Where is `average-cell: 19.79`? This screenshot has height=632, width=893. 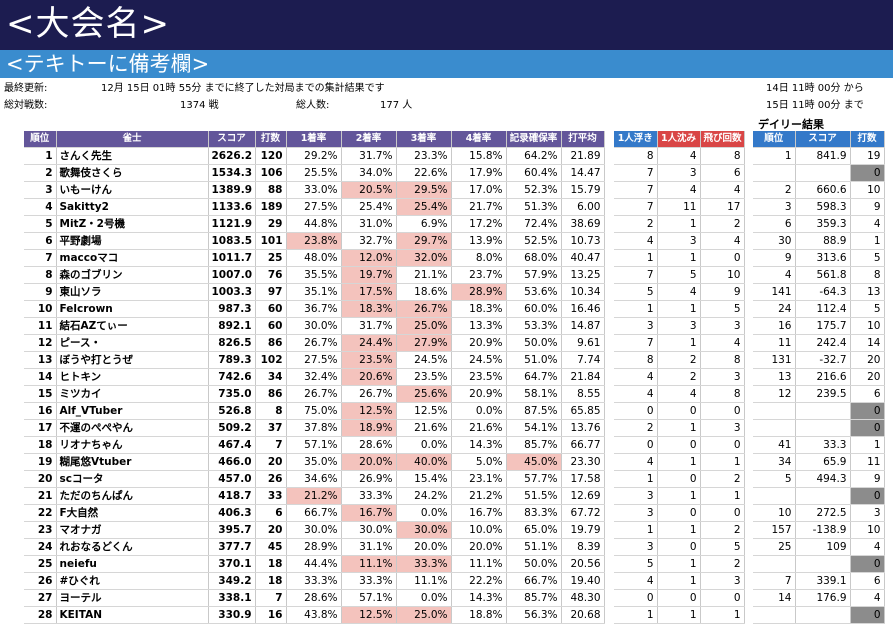 average-cell: 19.79 is located at coordinates (583, 530).